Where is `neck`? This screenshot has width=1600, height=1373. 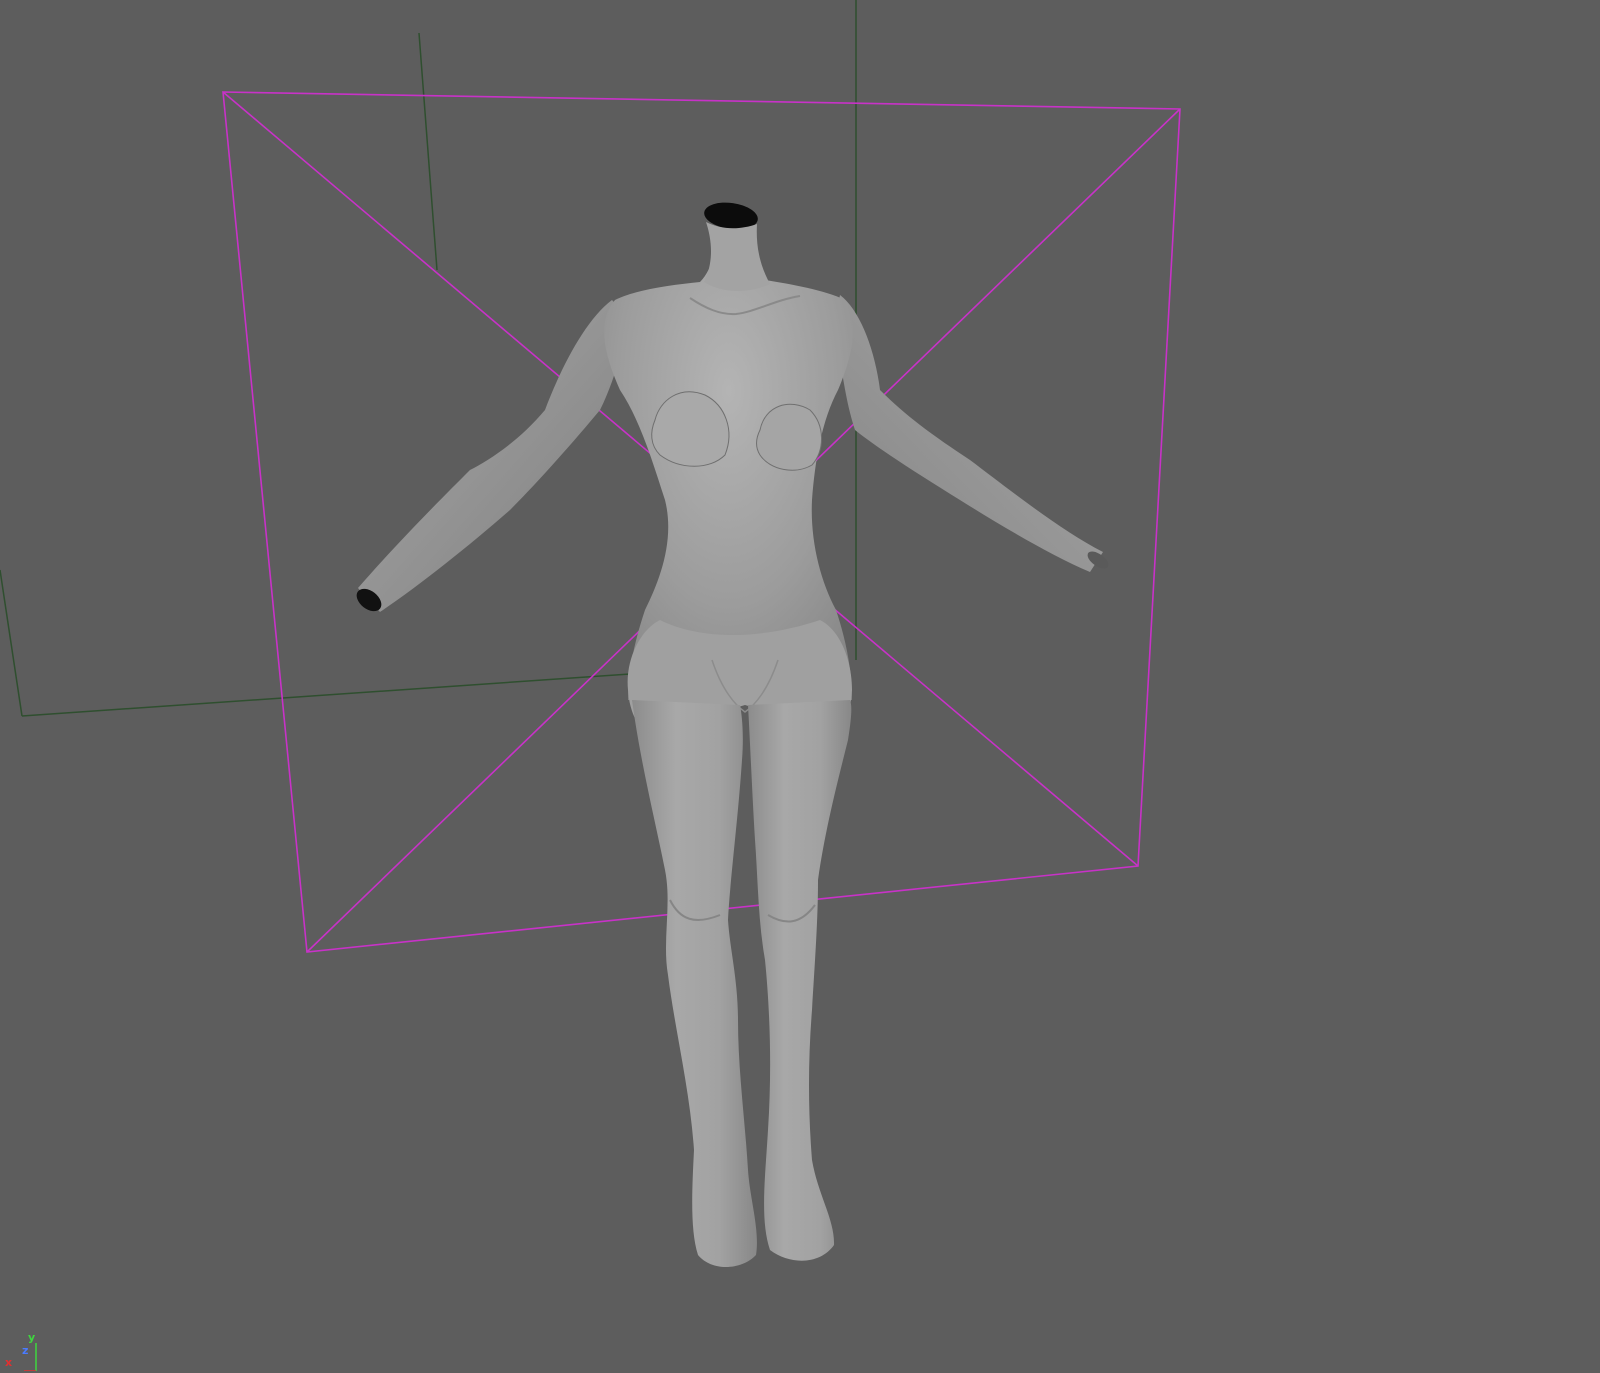
neck is located at coordinates (737, 256).